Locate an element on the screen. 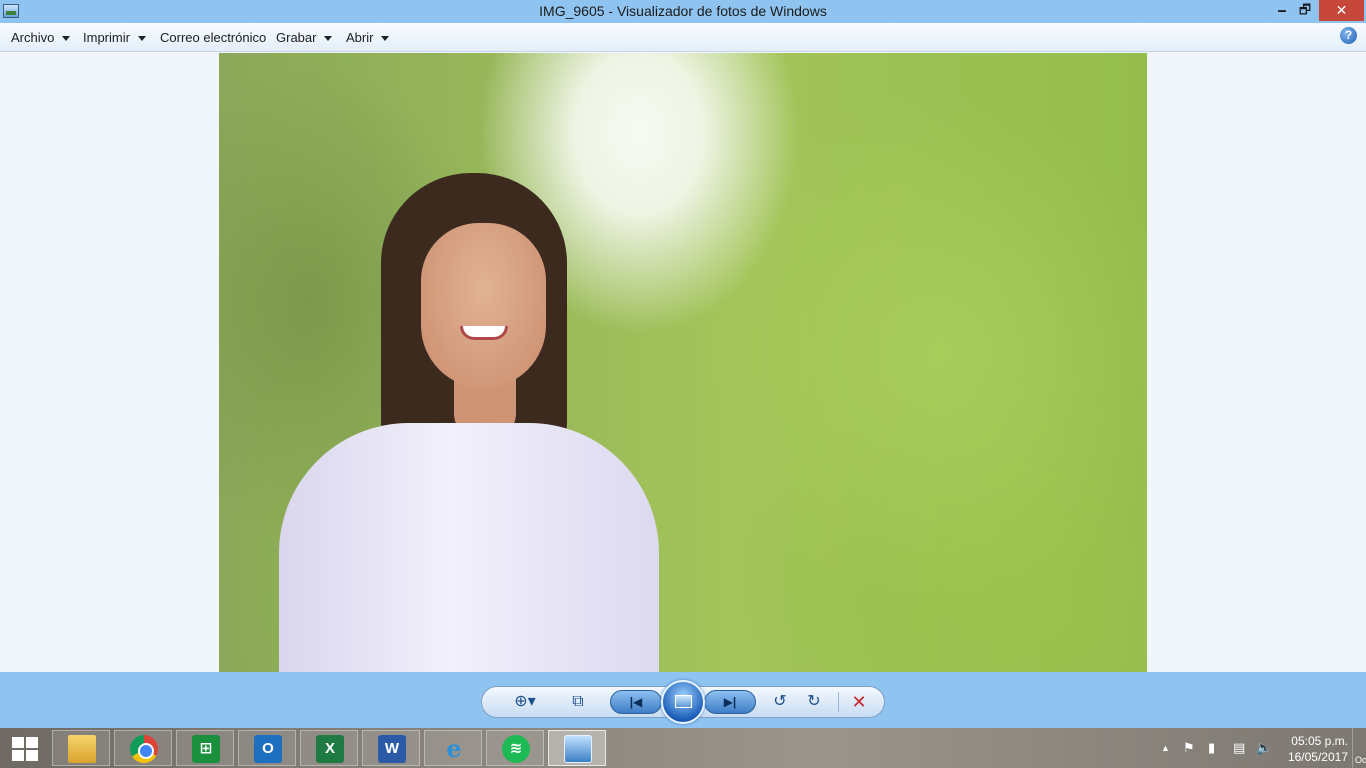  network-icon: ▤ is located at coordinates (1239, 748).